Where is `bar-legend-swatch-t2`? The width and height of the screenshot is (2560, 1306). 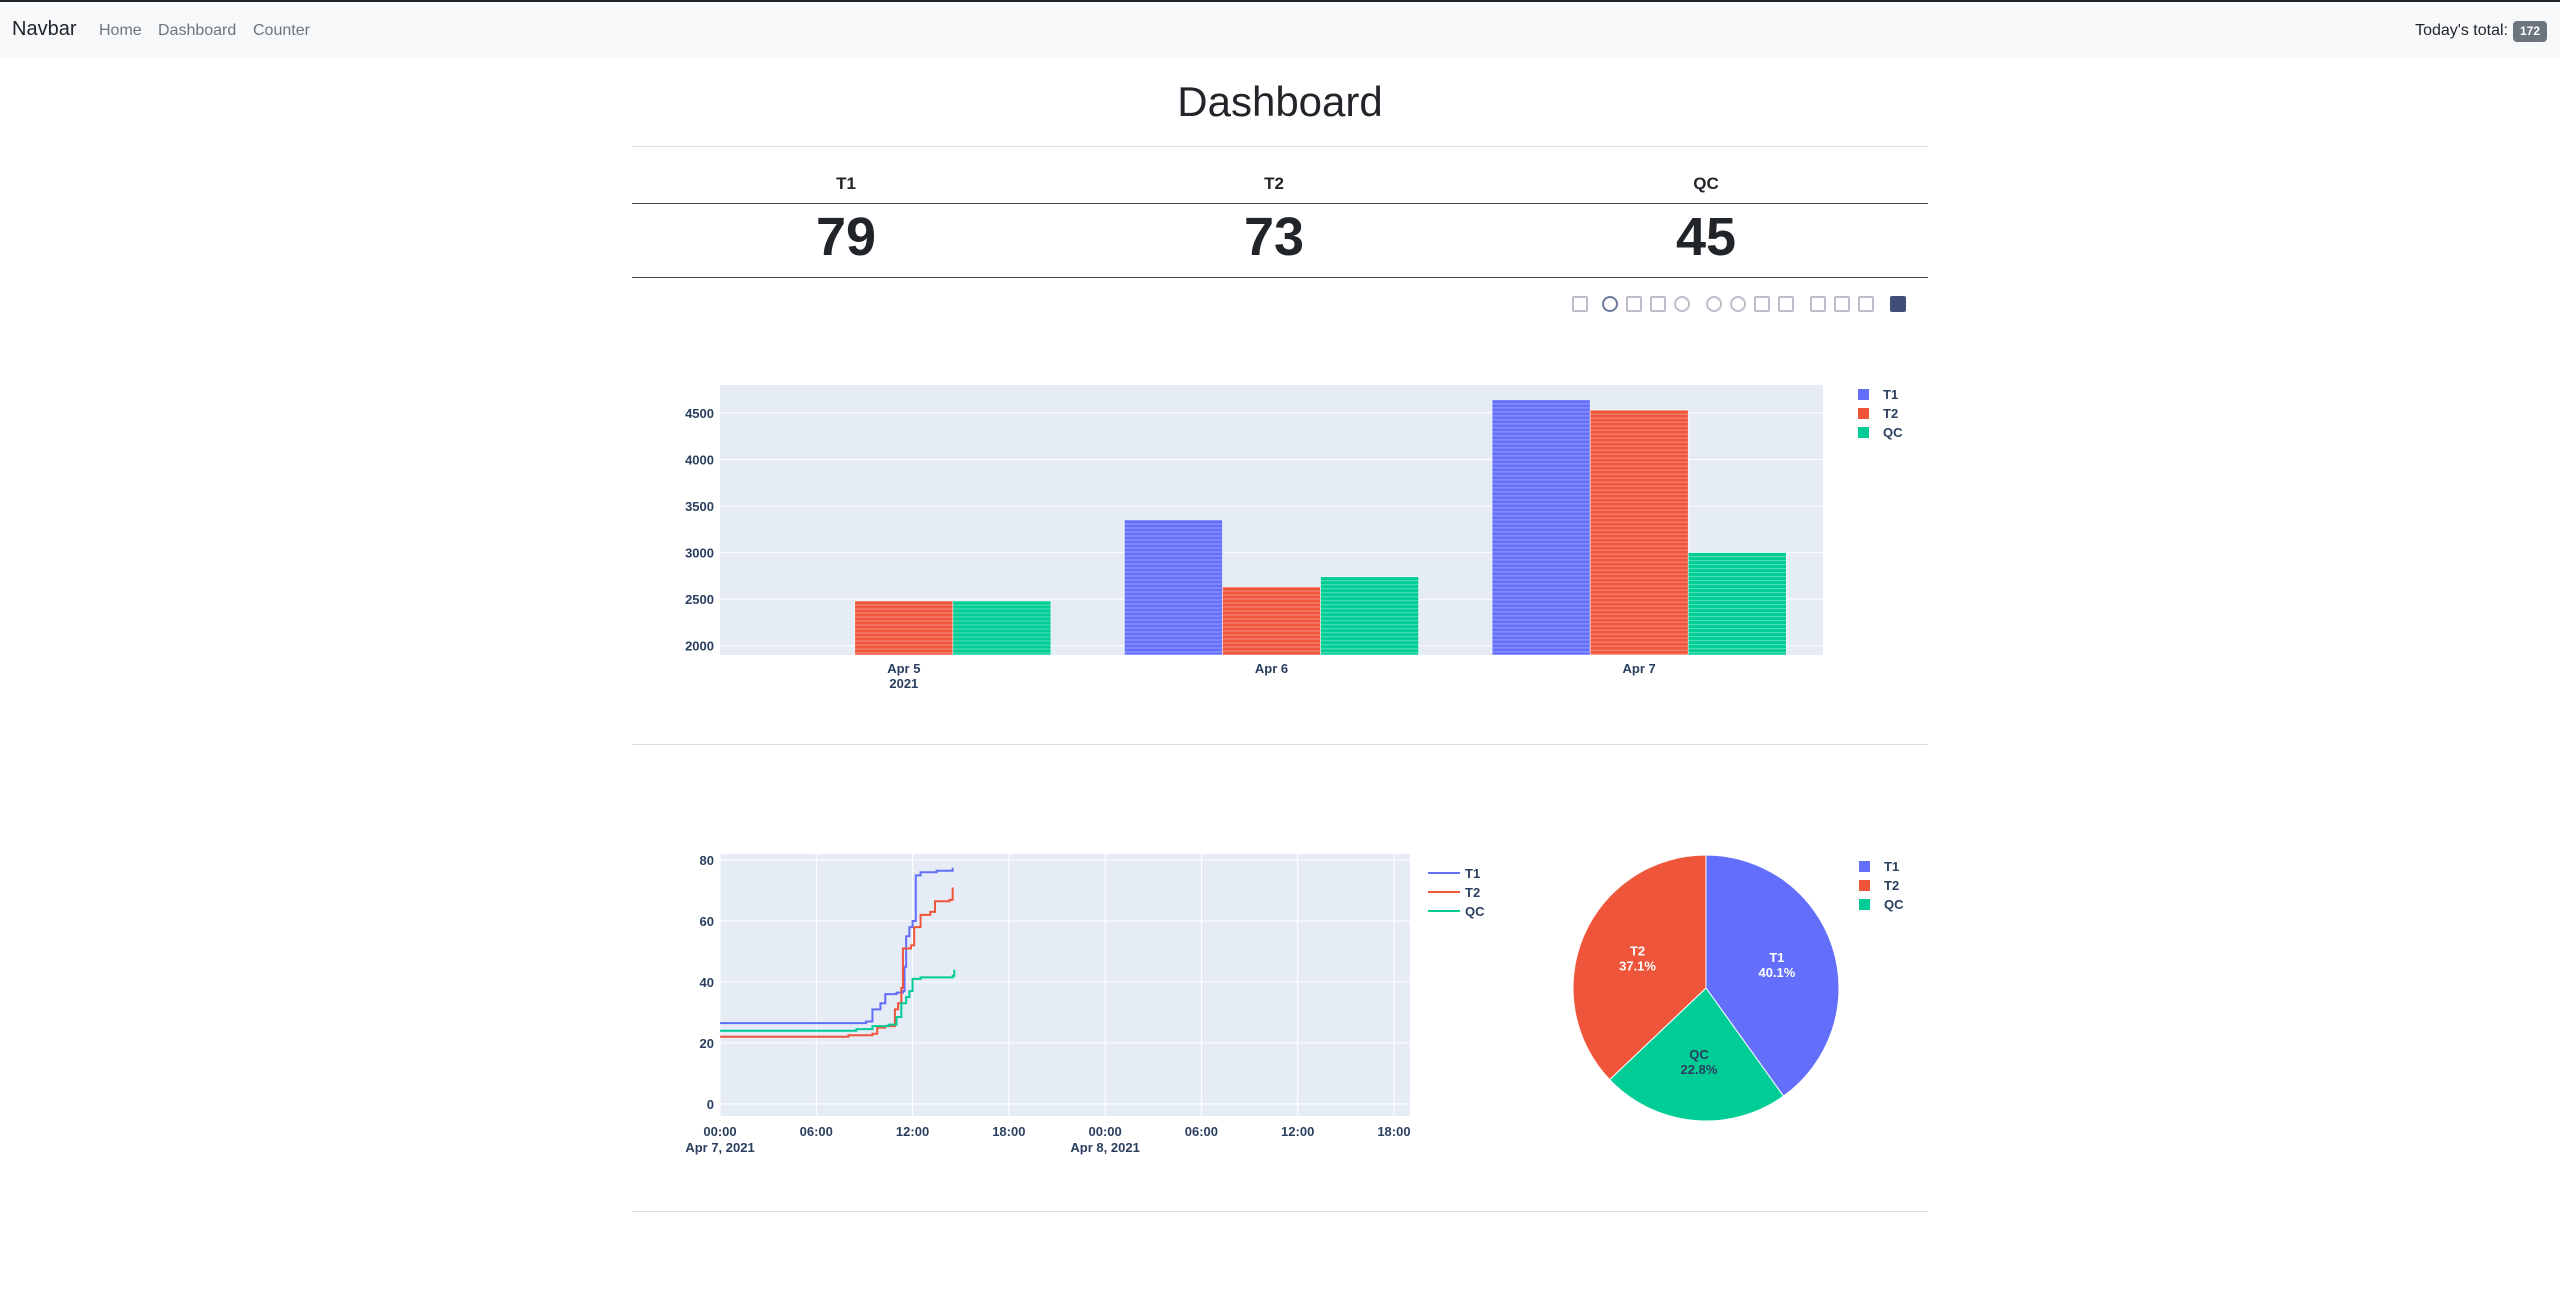 bar-legend-swatch-t2 is located at coordinates (1863, 413).